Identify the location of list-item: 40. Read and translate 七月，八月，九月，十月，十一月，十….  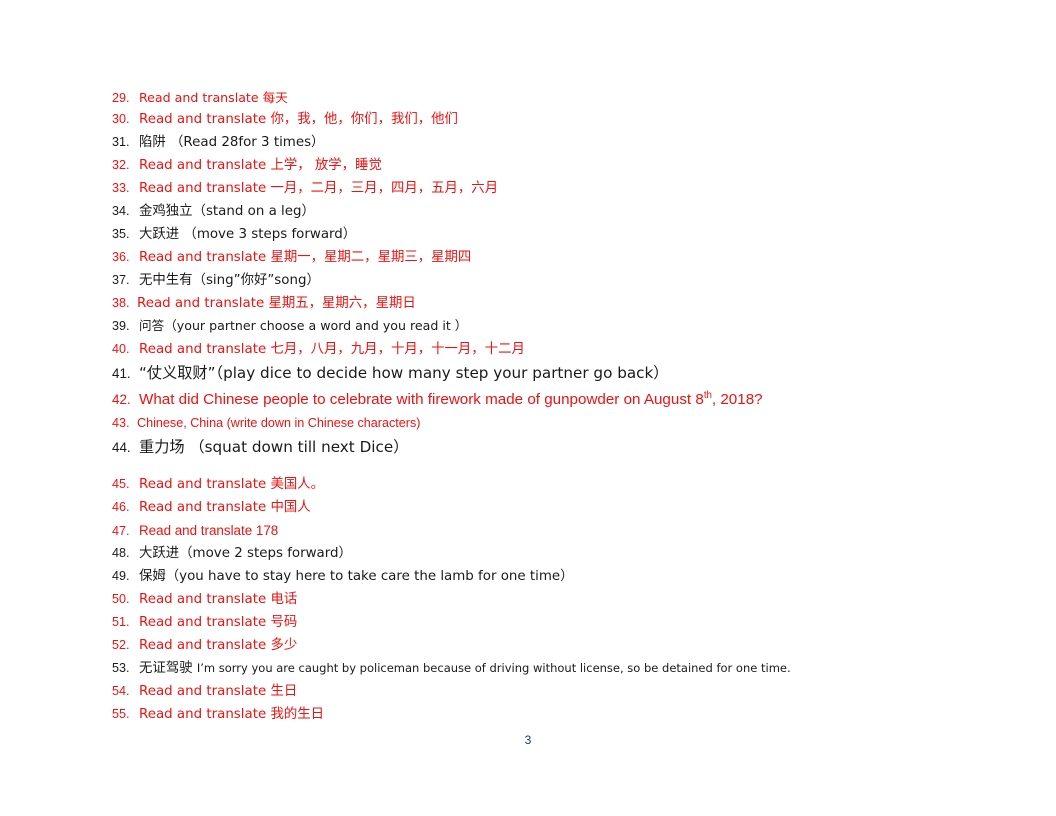
(527, 354).